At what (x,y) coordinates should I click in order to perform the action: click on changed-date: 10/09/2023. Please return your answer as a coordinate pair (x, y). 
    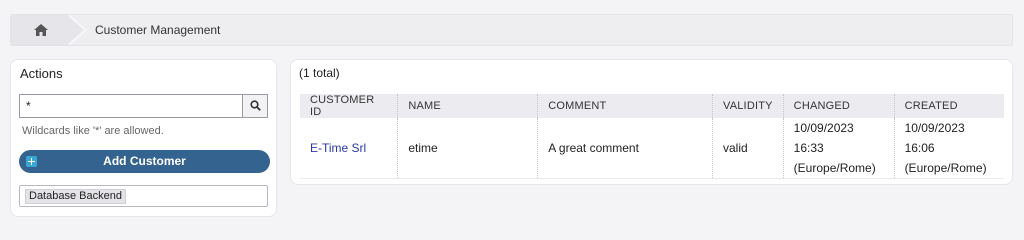
    Looking at the image, I should click on (823, 128).